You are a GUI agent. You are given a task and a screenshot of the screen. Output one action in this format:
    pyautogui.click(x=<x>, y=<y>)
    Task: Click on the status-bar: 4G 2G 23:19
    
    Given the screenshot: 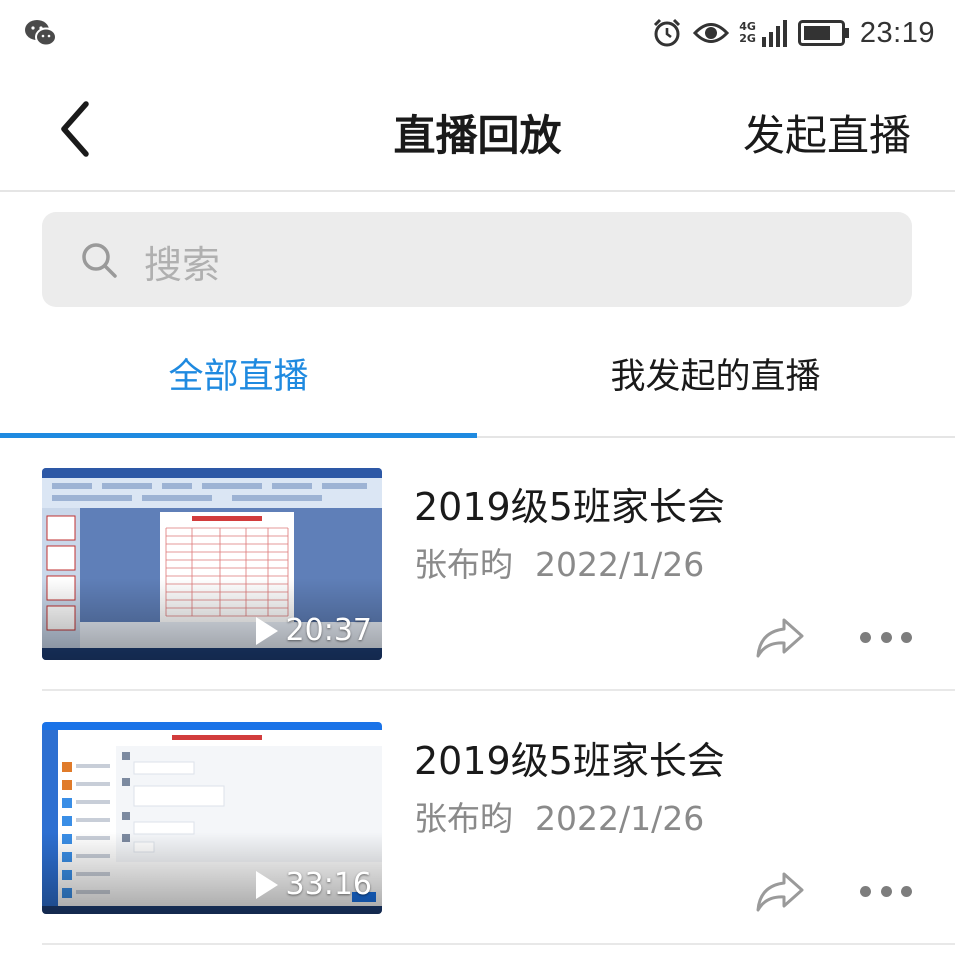 What is the action you would take?
    pyautogui.click(x=477, y=33)
    